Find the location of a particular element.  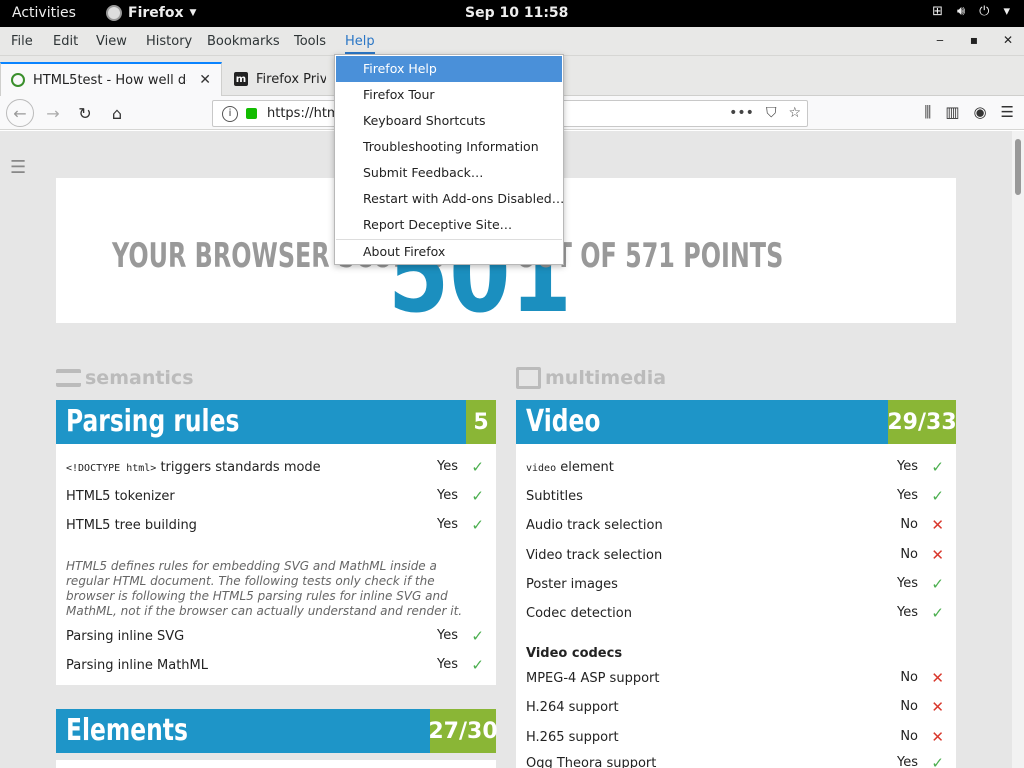

system-tray: ⊞ 🔊︎ ⏻ ▾ is located at coordinates (971, 11).